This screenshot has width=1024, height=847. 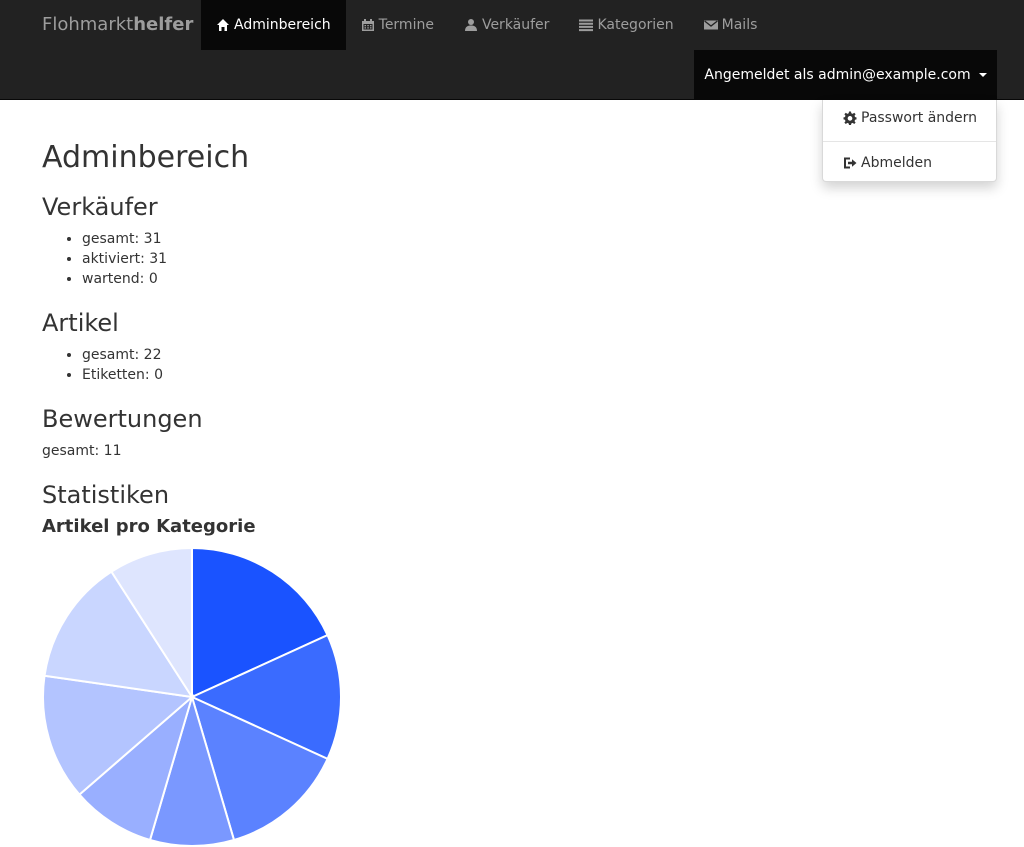 What do you see at coordinates (471, 25) in the screenshot?
I see `user-icon` at bounding box center [471, 25].